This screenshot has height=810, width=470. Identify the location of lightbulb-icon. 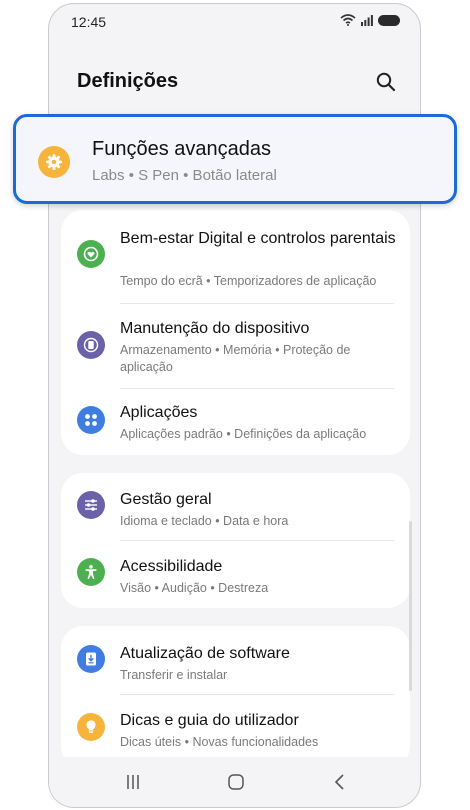
(91, 727).